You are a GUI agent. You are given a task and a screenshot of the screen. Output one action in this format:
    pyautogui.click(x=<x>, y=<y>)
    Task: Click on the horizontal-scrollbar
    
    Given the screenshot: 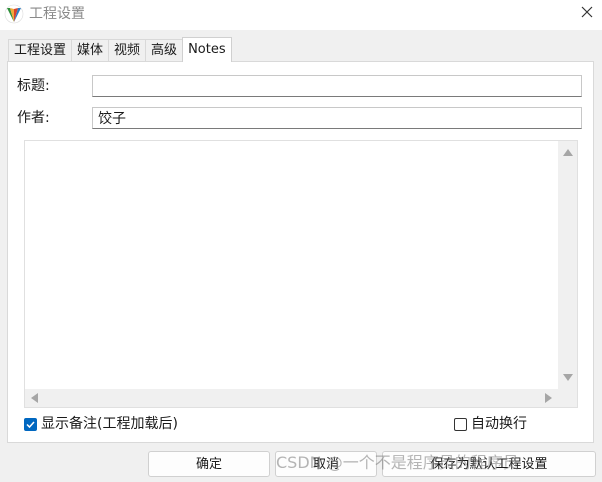 What is the action you would take?
    pyautogui.click(x=292, y=398)
    